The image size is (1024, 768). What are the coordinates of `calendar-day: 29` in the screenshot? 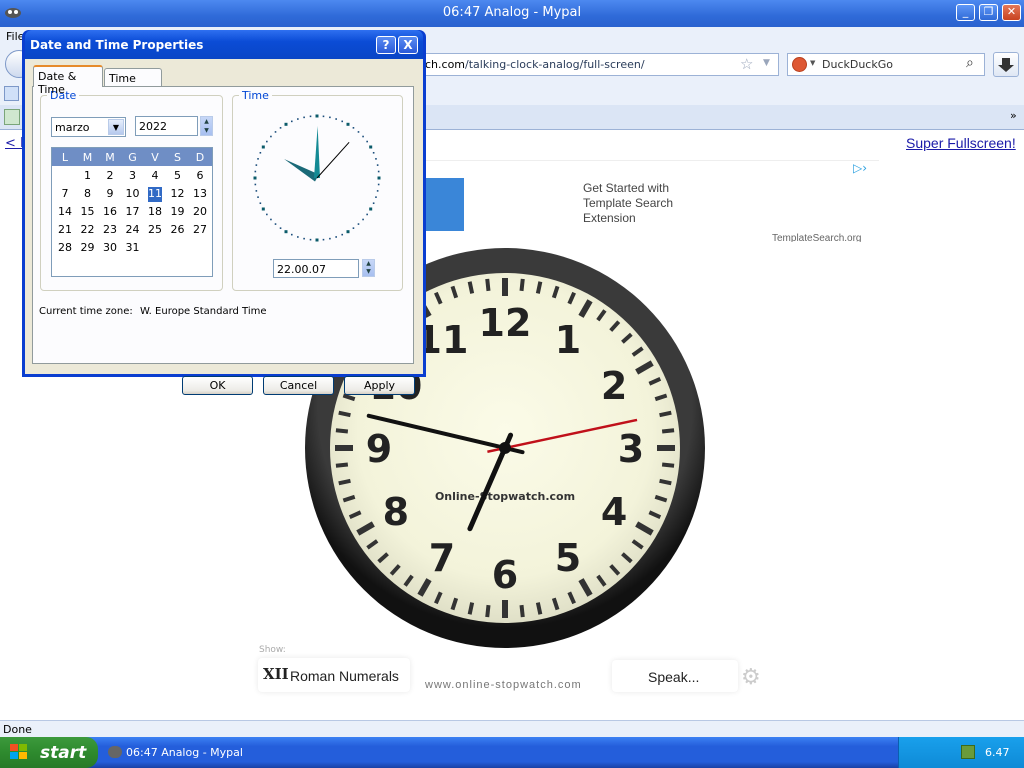 It's located at (88, 248).